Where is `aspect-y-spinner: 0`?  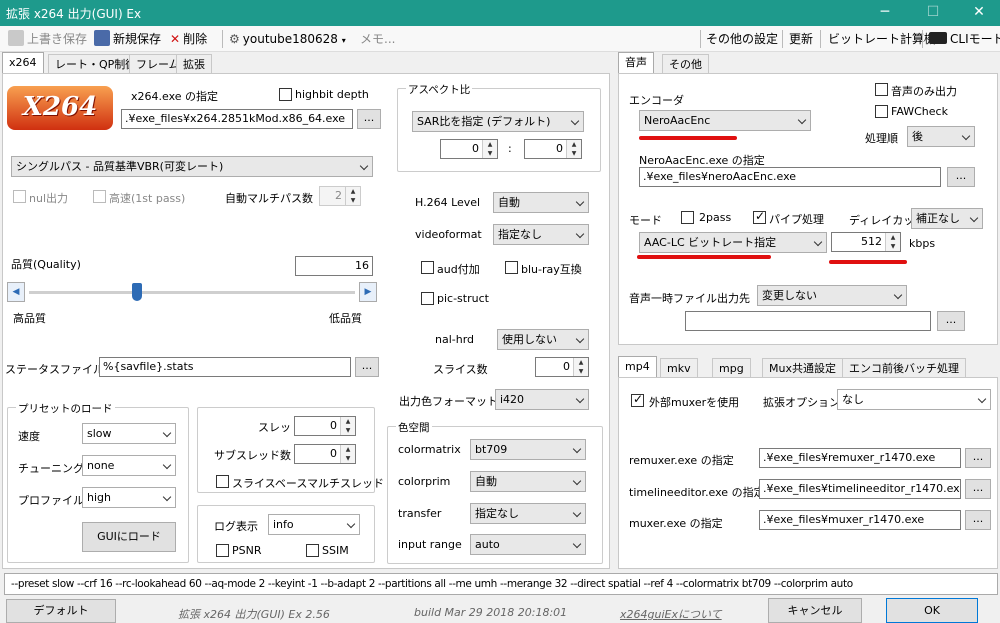
aspect-y-spinner: 0 is located at coordinates (553, 149).